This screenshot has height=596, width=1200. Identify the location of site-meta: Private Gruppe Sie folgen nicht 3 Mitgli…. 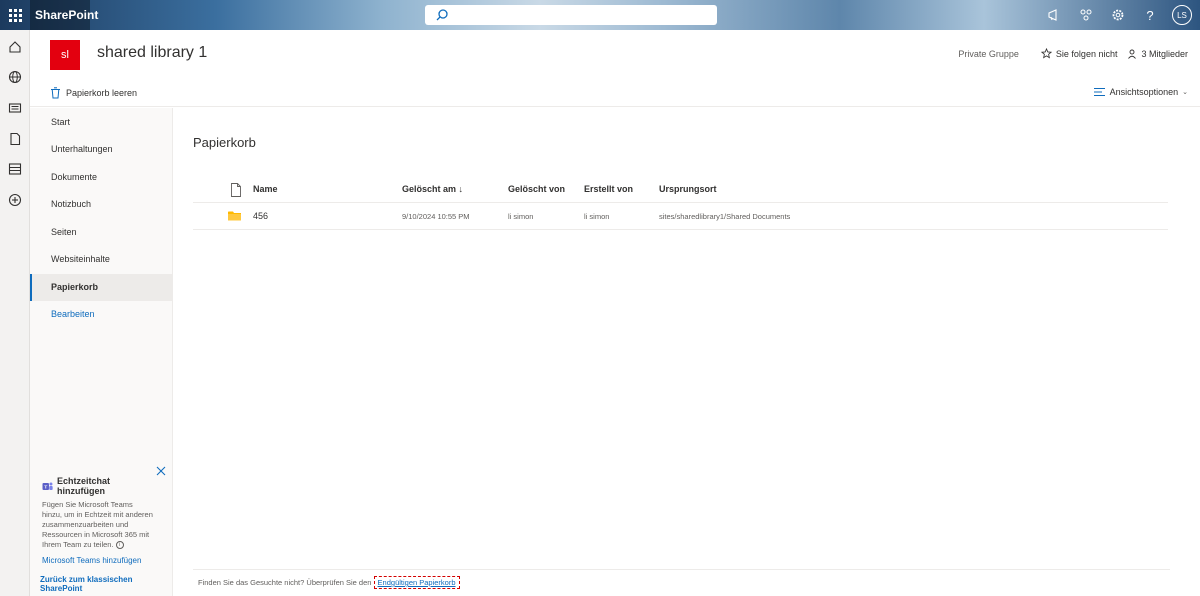
(1073, 53).